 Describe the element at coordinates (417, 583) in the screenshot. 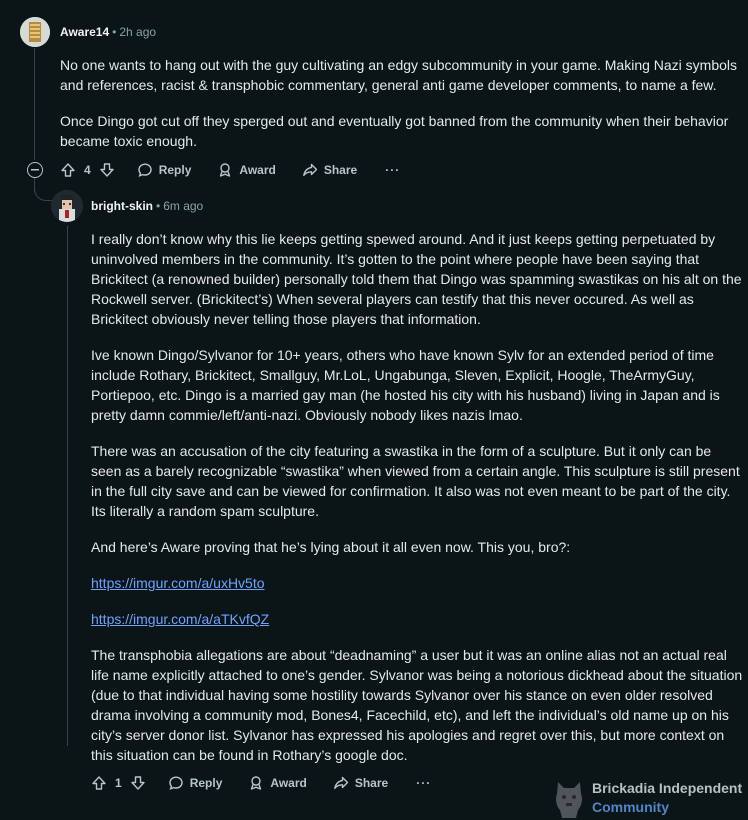

I see `link-paragraph: https://imgur.com/a/uxHv5to` at that location.